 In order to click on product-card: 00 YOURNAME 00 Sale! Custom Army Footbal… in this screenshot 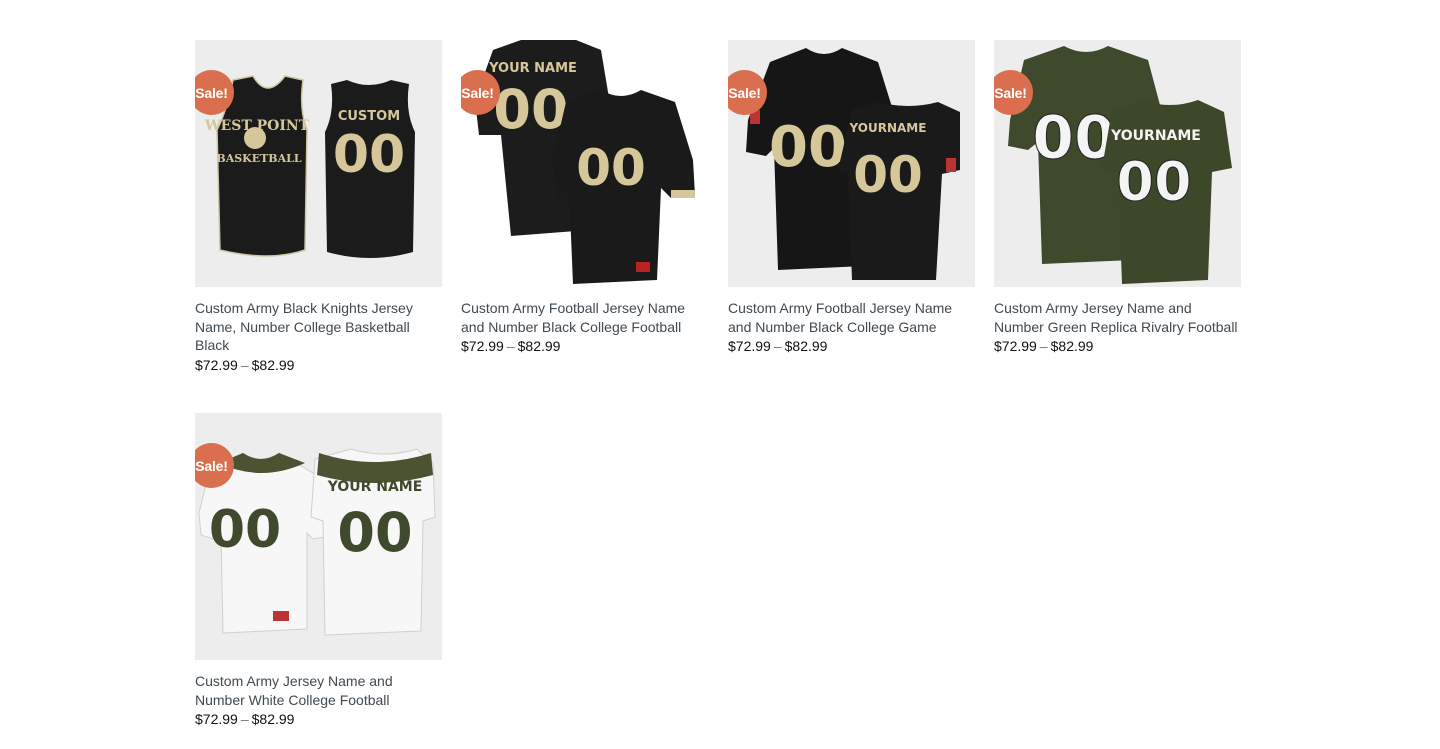, I will do `click(851, 198)`.